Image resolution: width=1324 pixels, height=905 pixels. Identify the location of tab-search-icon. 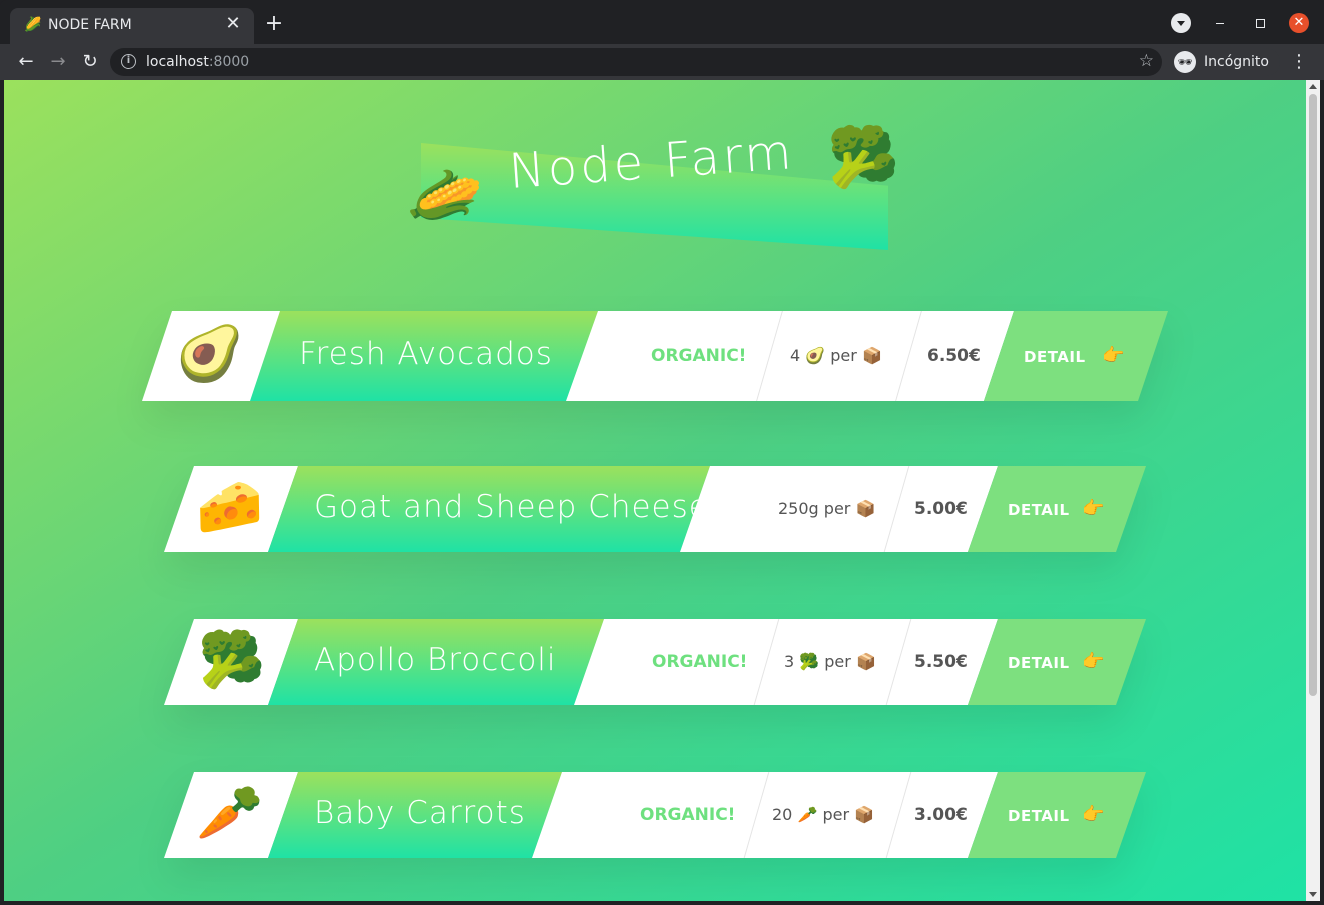
(1181, 23).